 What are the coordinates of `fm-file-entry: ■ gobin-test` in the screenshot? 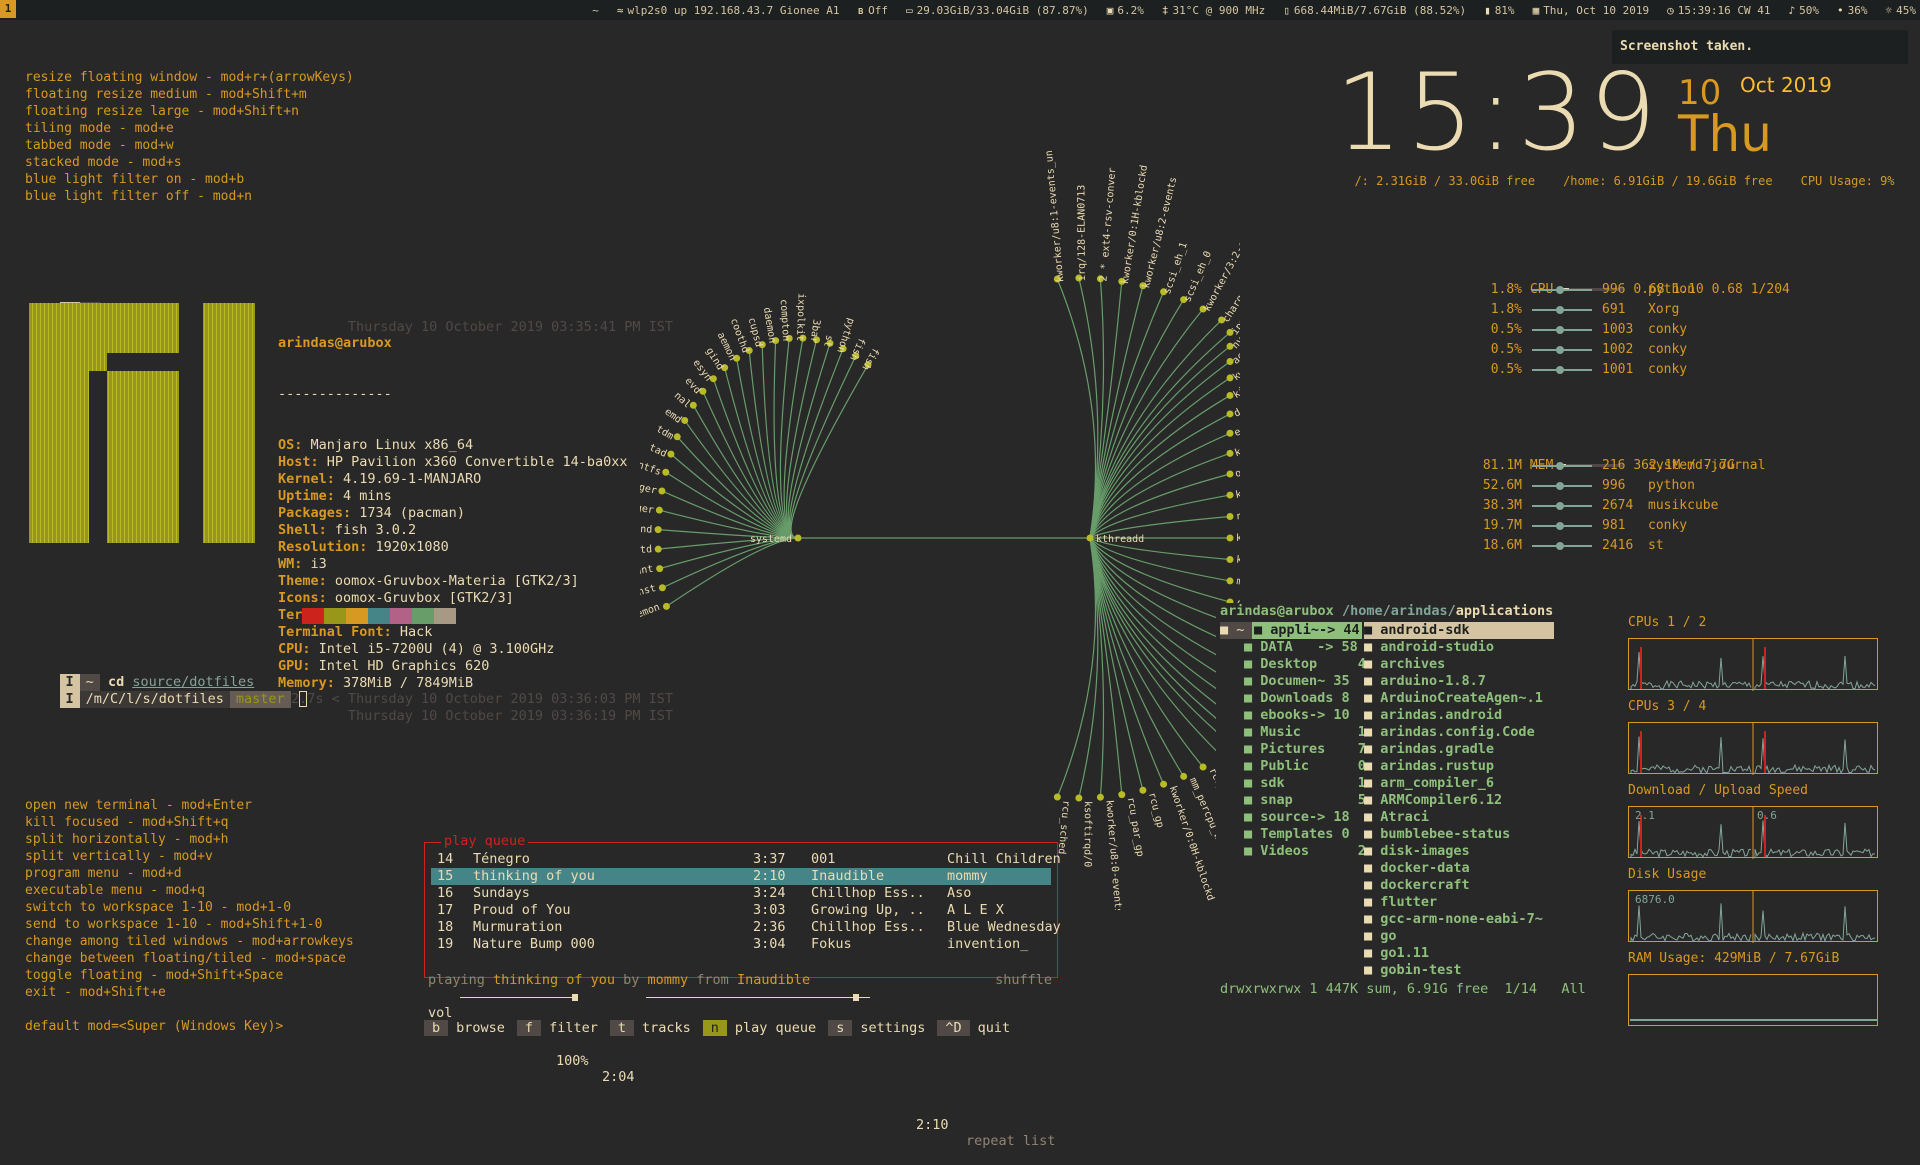 It's located at (1459, 970).